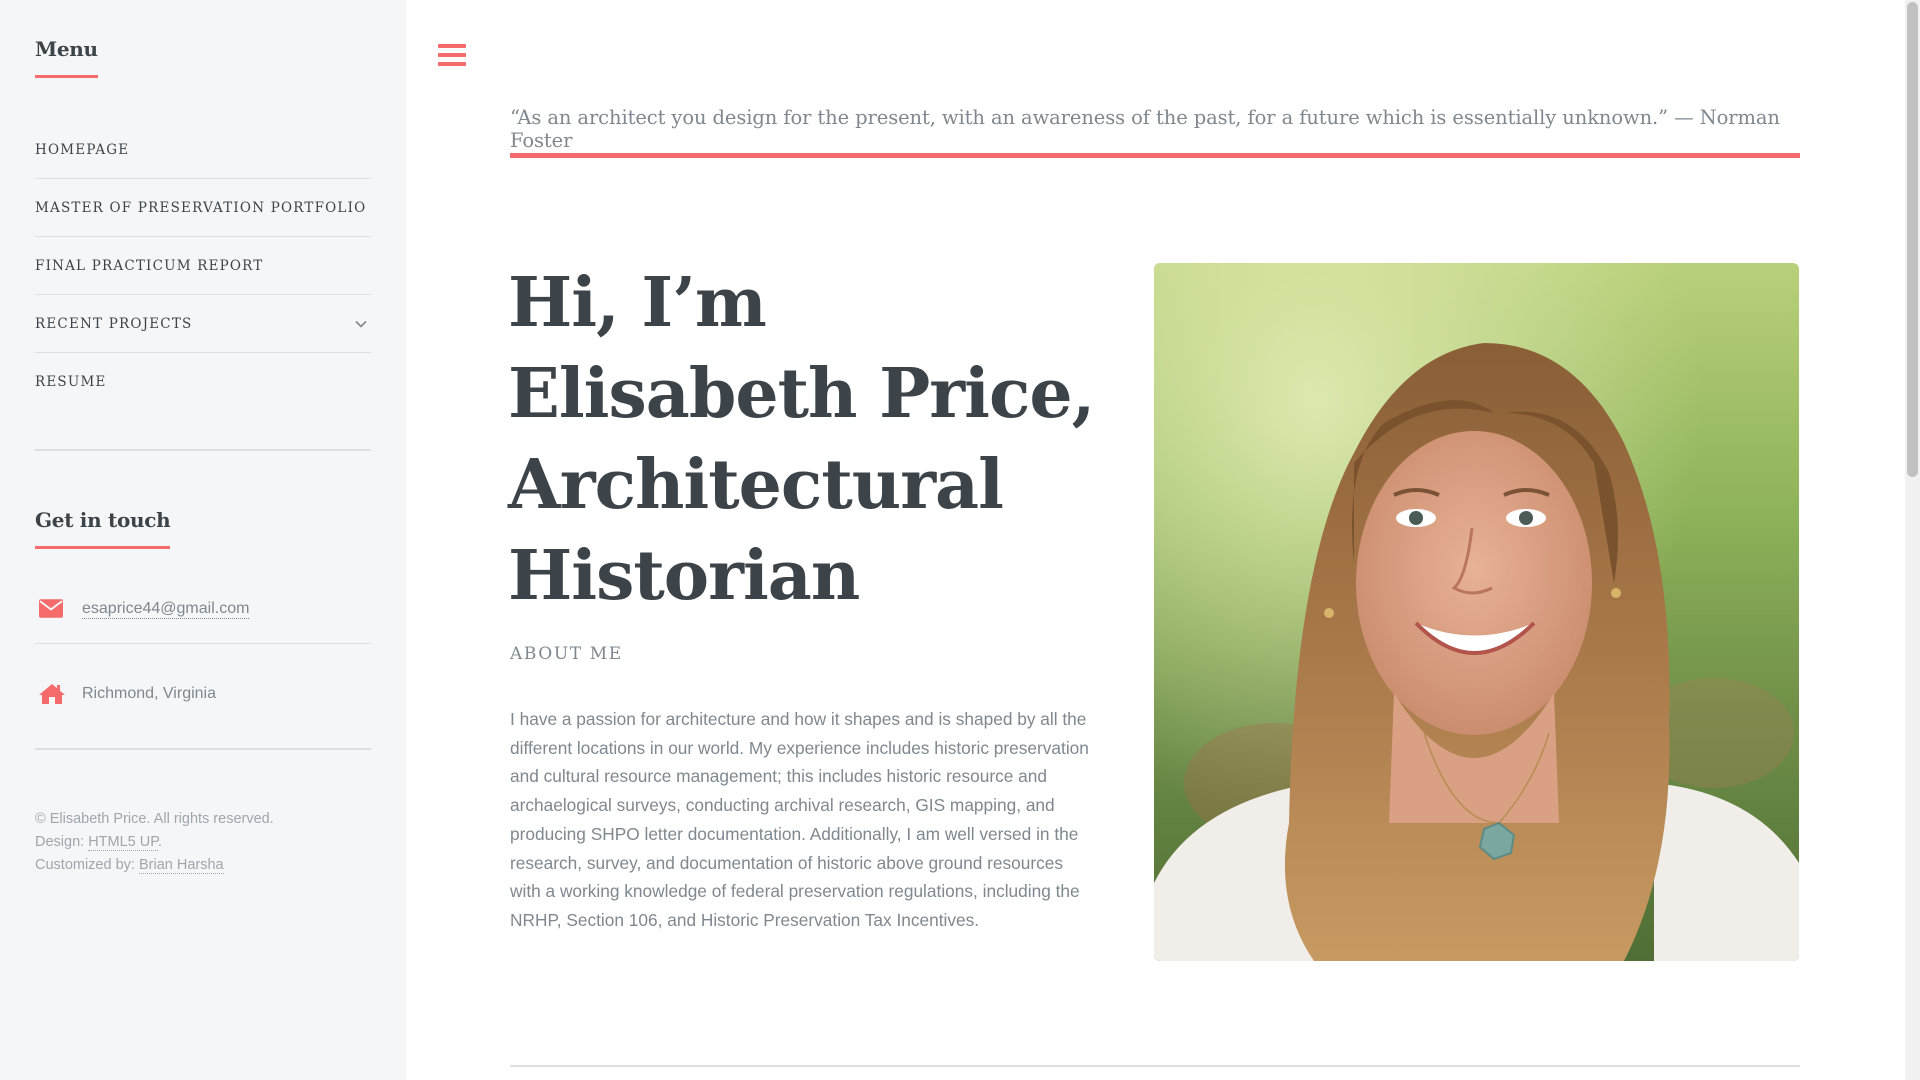  What do you see at coordinates (1155, 155) in the screenshot?
I see `header-underline` at bounding box center [1155, 155].